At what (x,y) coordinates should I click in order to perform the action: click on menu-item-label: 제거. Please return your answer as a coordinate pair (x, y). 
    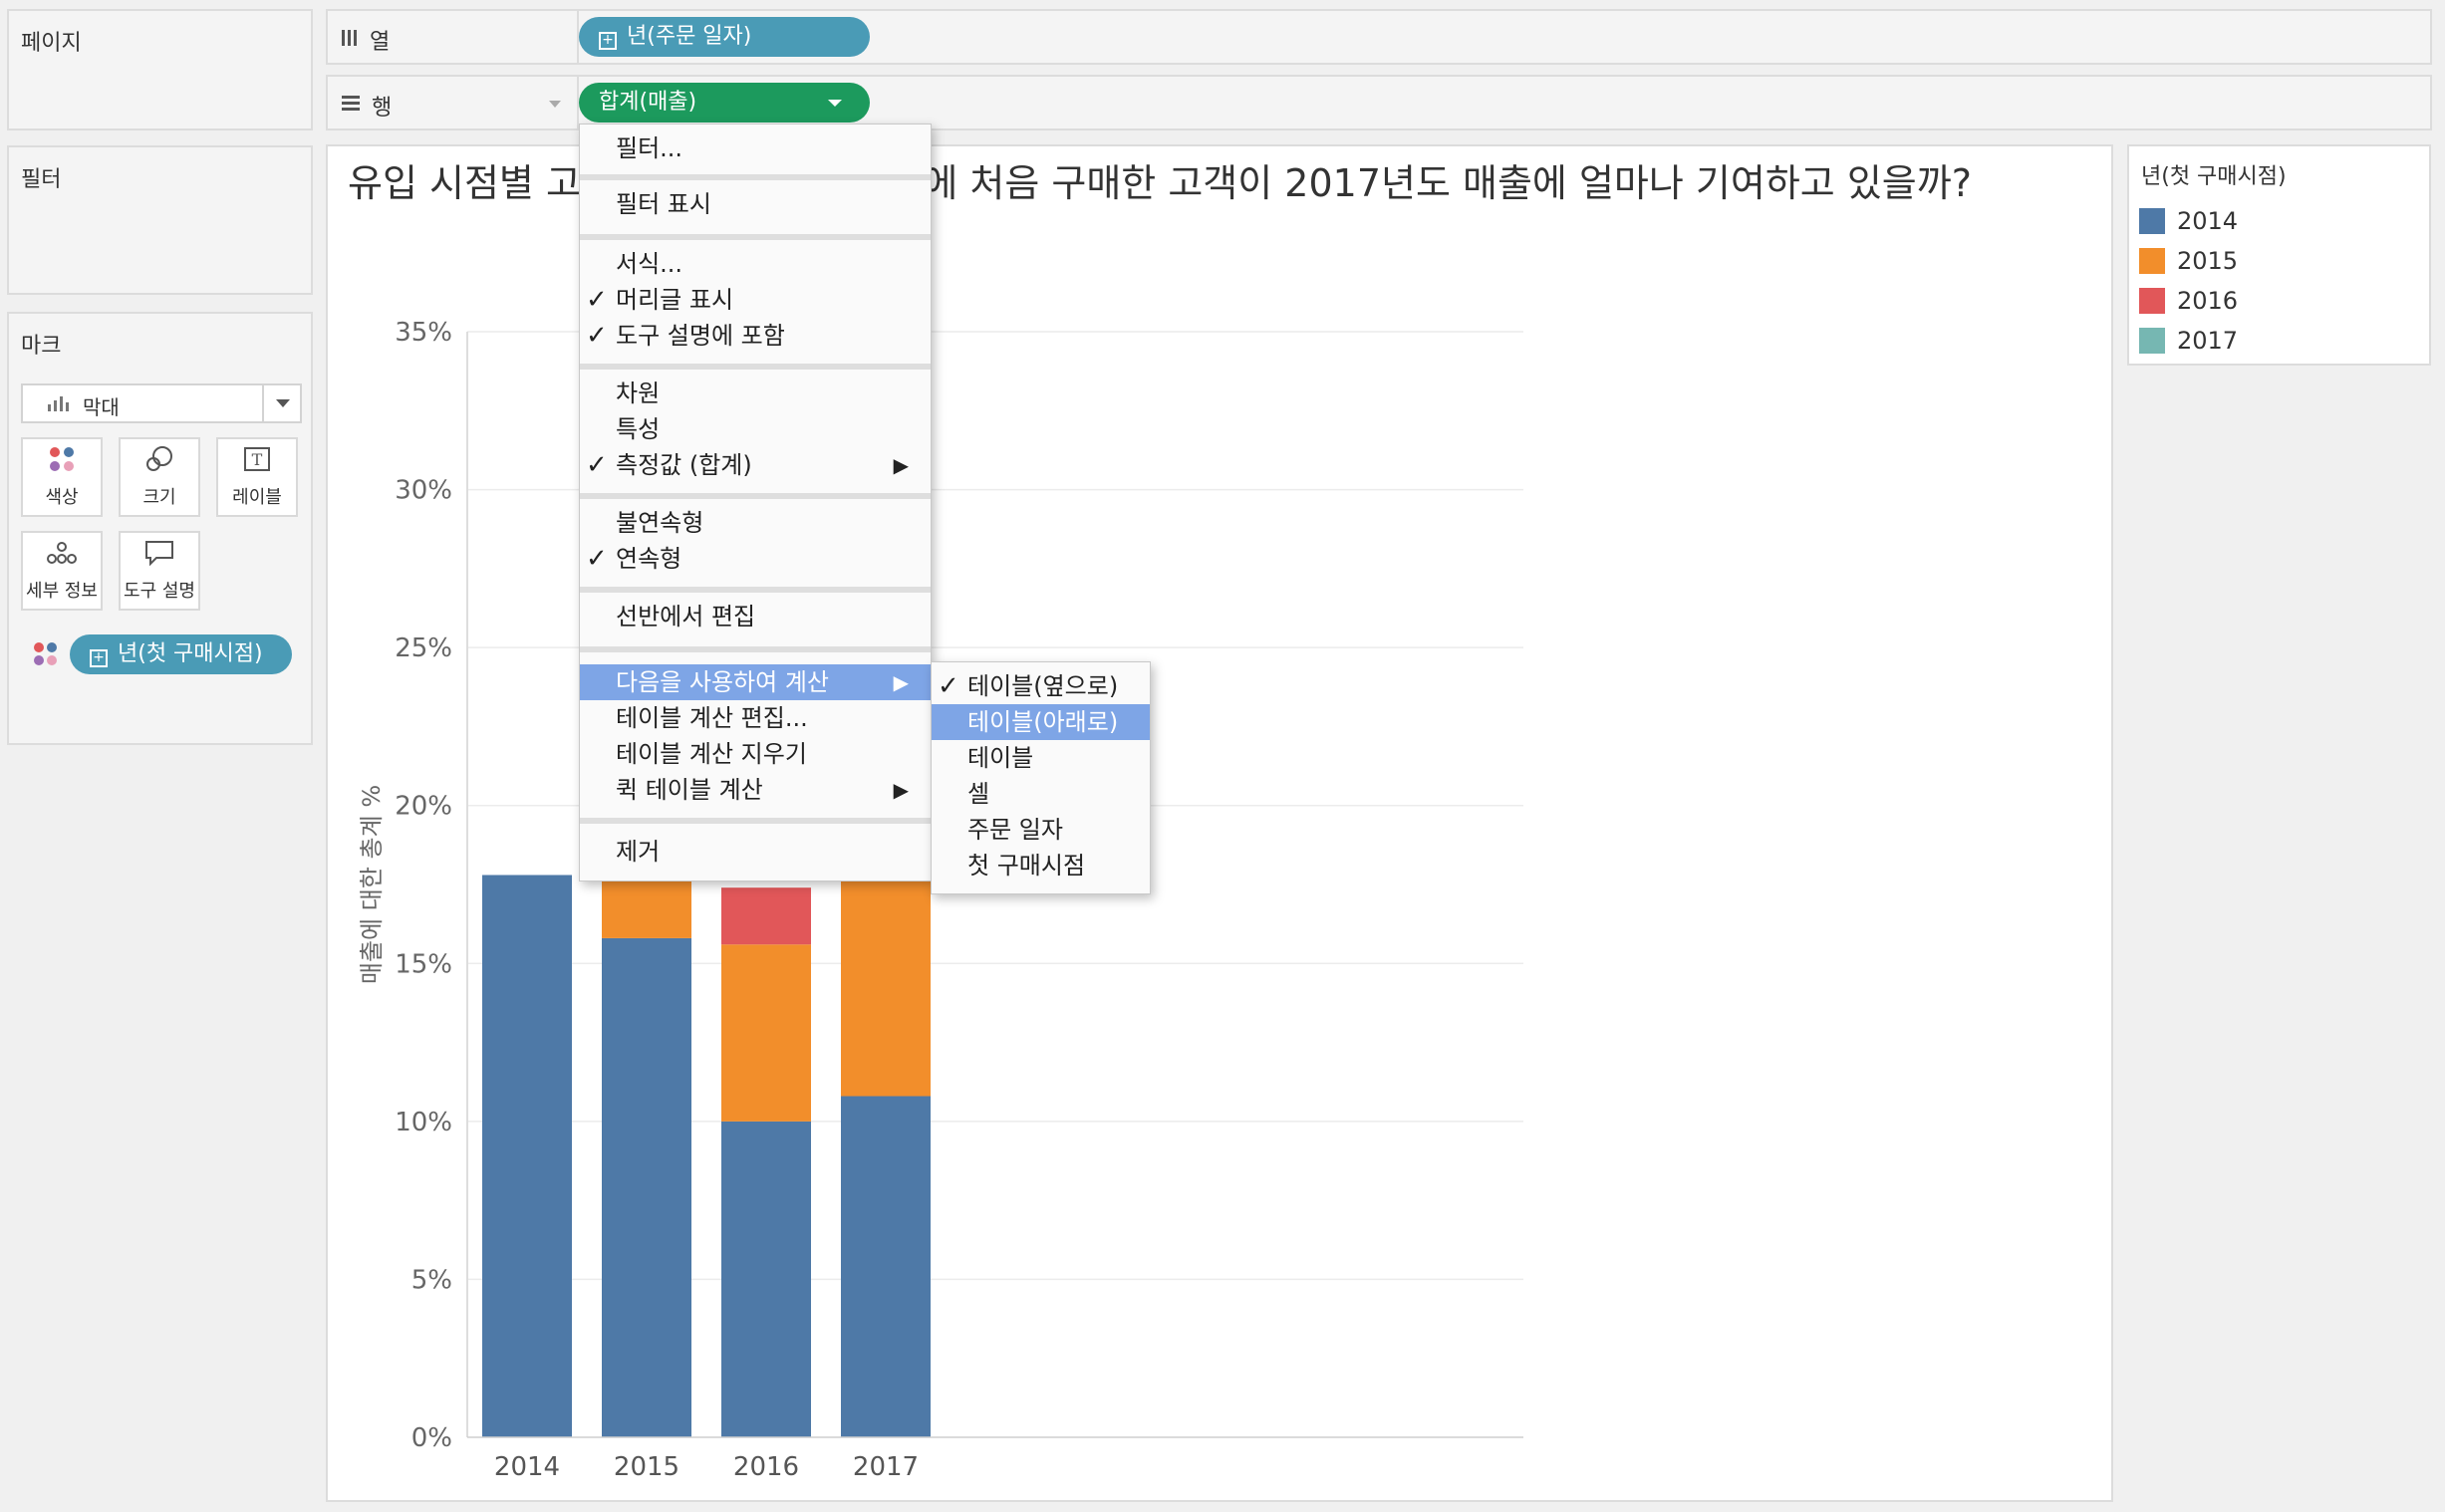
    Looking at the image, I should click on (638, 852).